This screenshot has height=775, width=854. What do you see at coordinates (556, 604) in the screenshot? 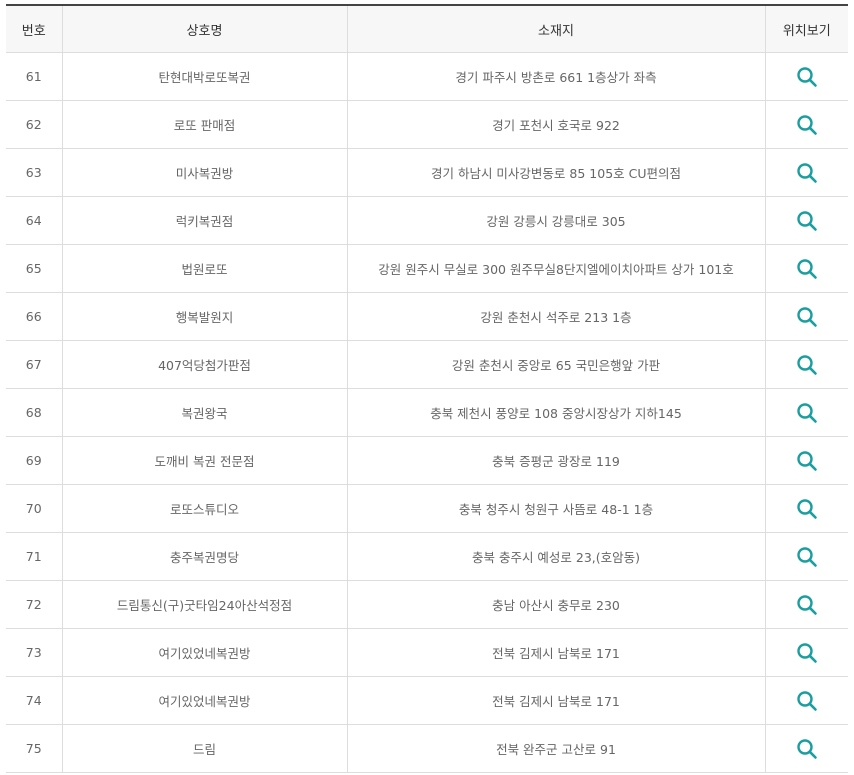
I see `row-address: 충남 아산시 충무로 230` at bounding box center [556, 604].